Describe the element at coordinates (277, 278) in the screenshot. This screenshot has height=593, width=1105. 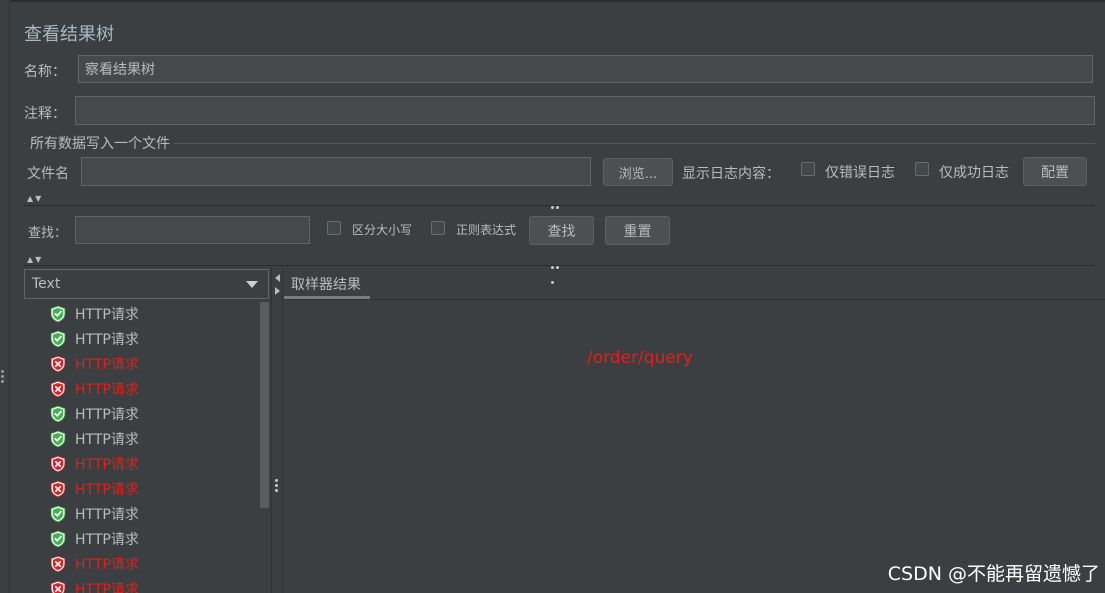
I see `collapse-left-icon` at that location.